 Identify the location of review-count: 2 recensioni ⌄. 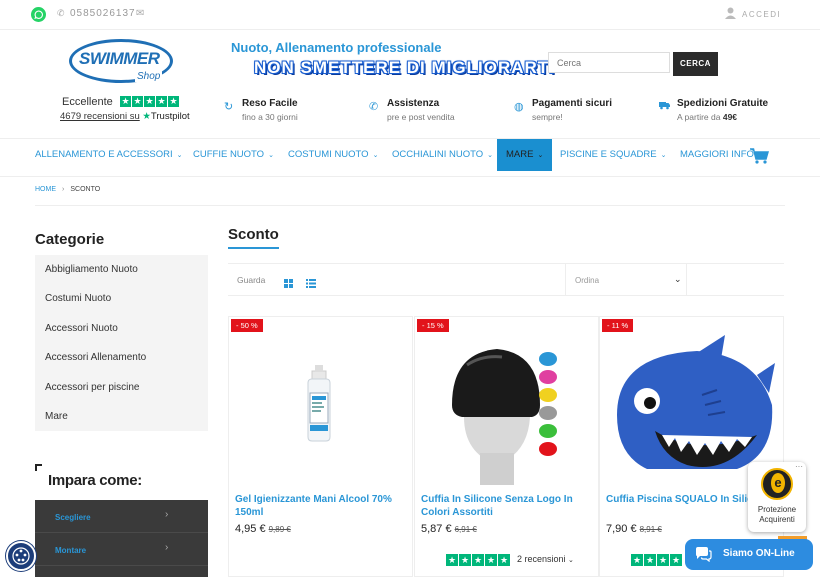
(545, 559).